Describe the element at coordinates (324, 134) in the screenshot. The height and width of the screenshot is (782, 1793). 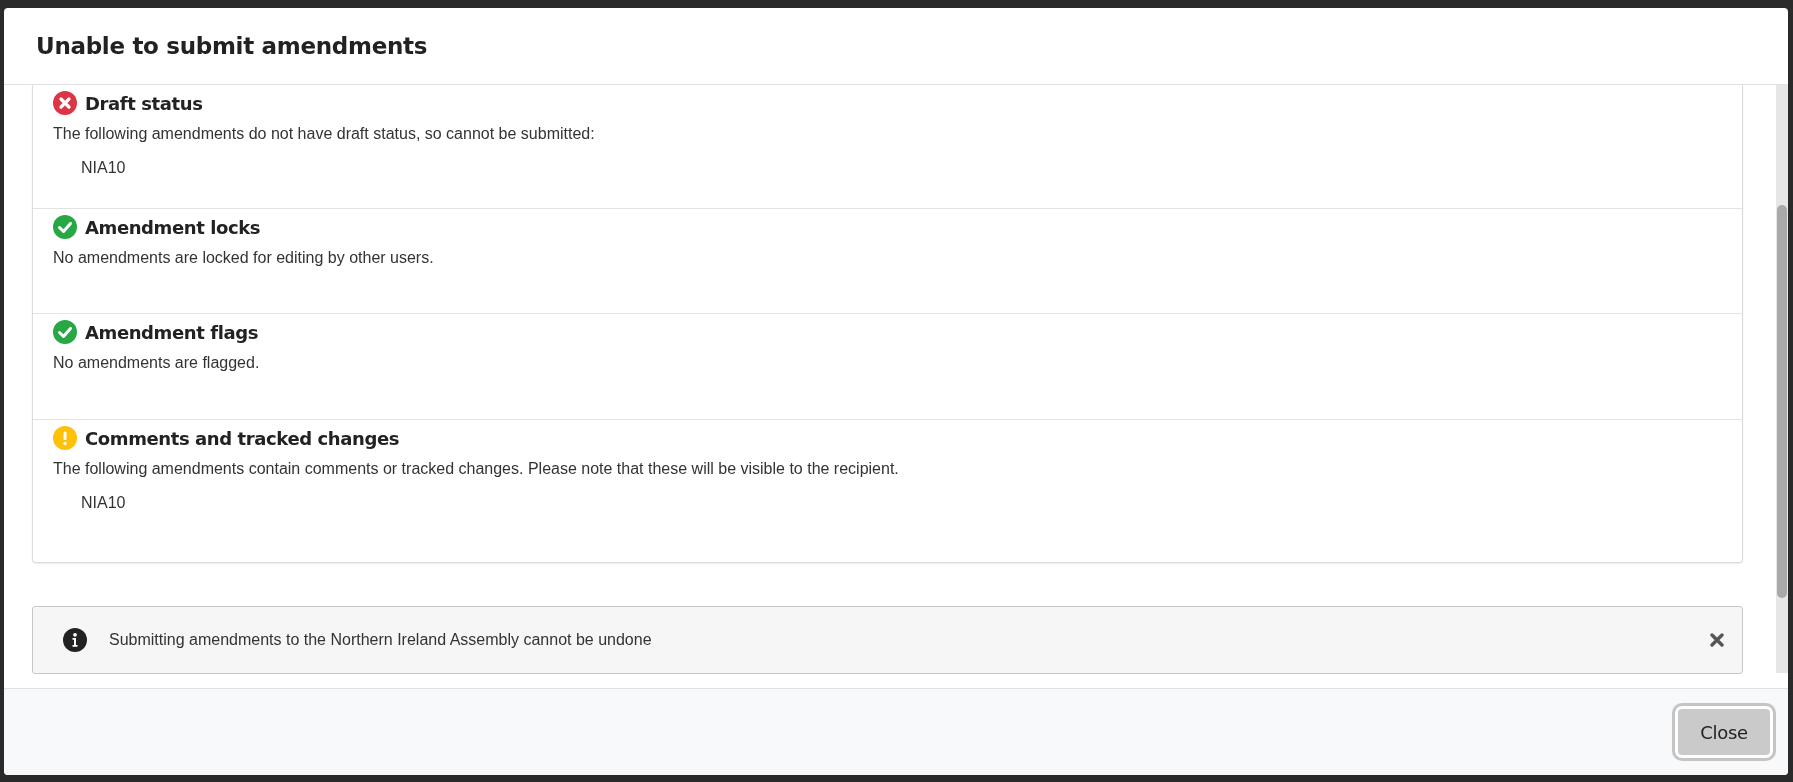
I see `check-message: The following amendments do not have draft status, so cannot be submitted:` at that location.